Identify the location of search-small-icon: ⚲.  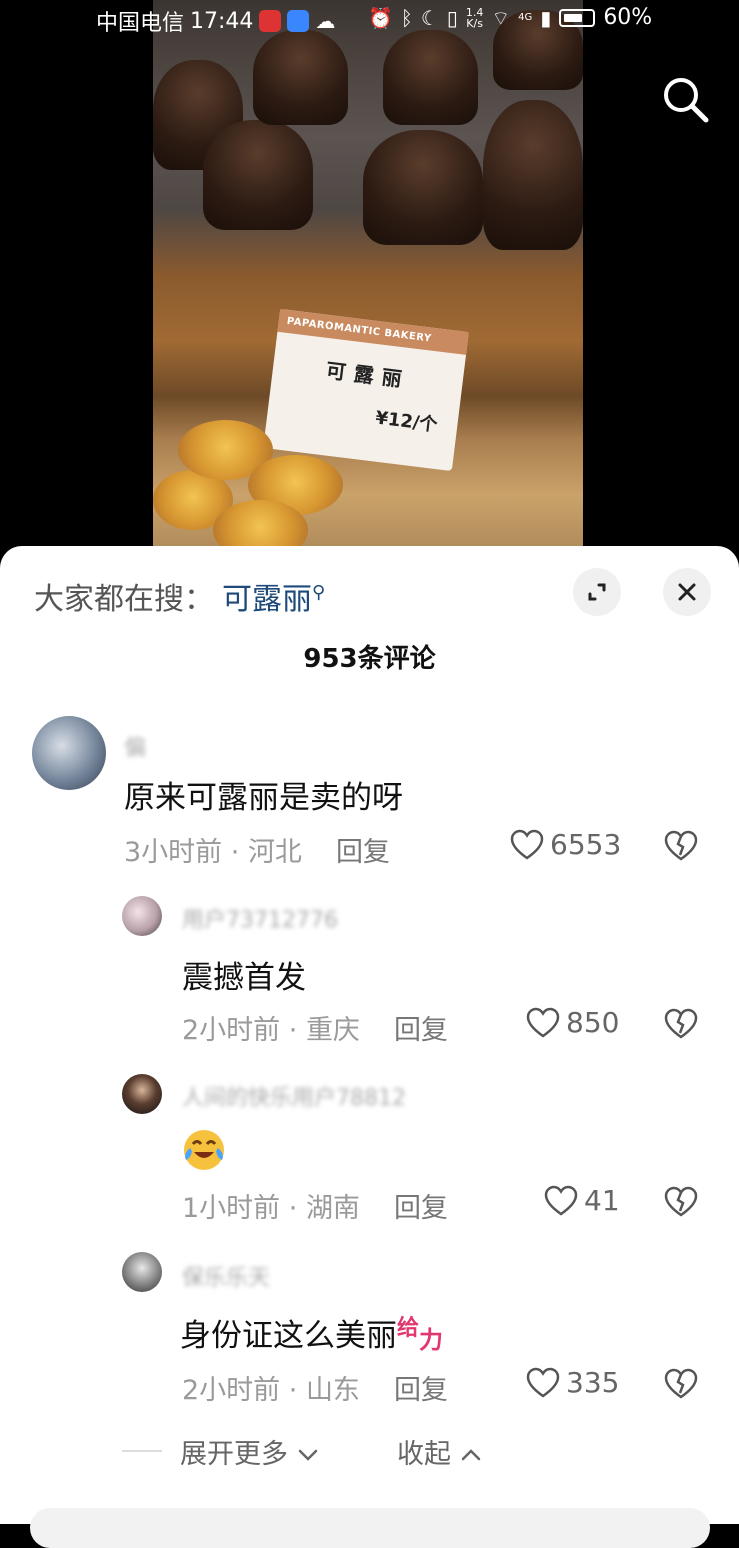
(319, 592).